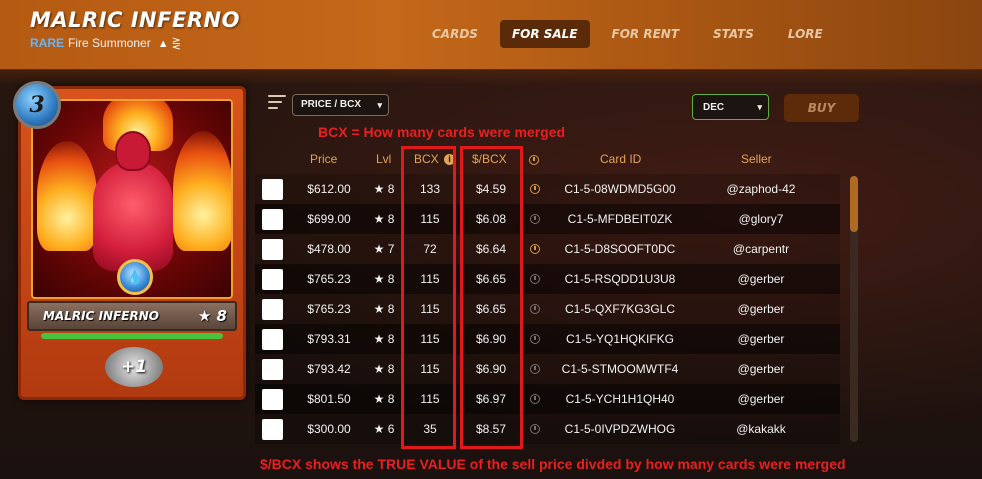  What do you see at coordinates (761, 249) in the screenshot?
I see `row-seller: @carpentr` at bounding box center [761, 249].